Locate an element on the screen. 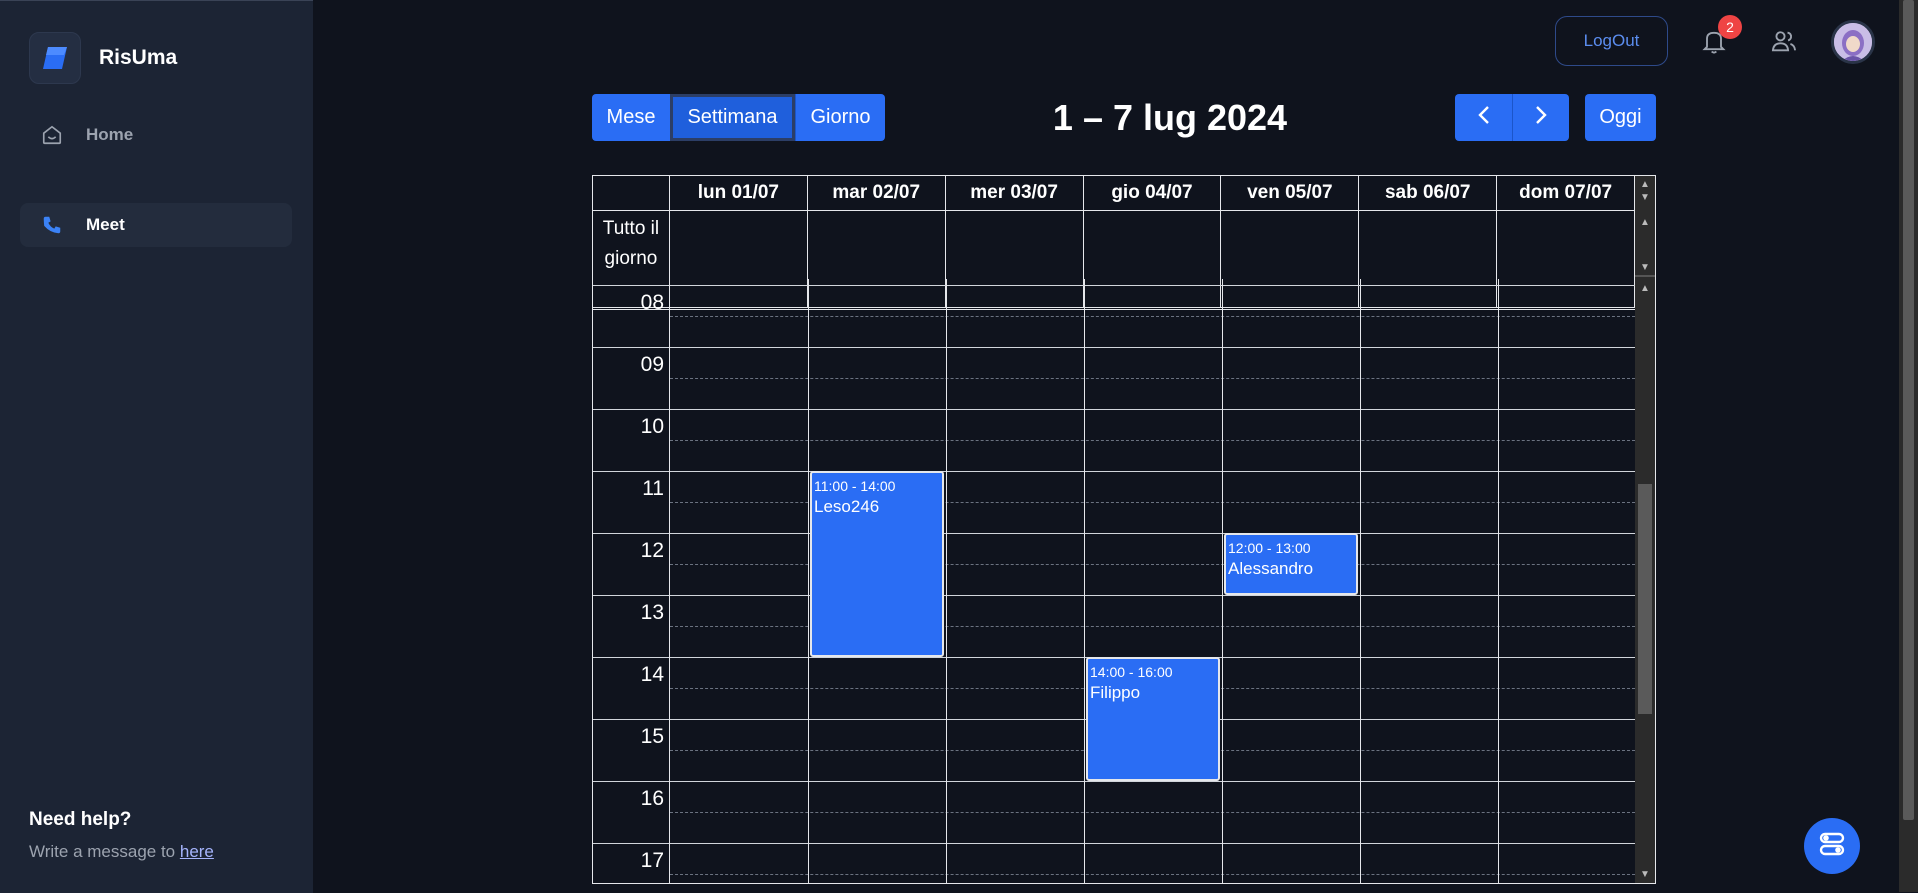 The image size is (1918, 893). hour-label: 14 is located at coordinates (652, 674).